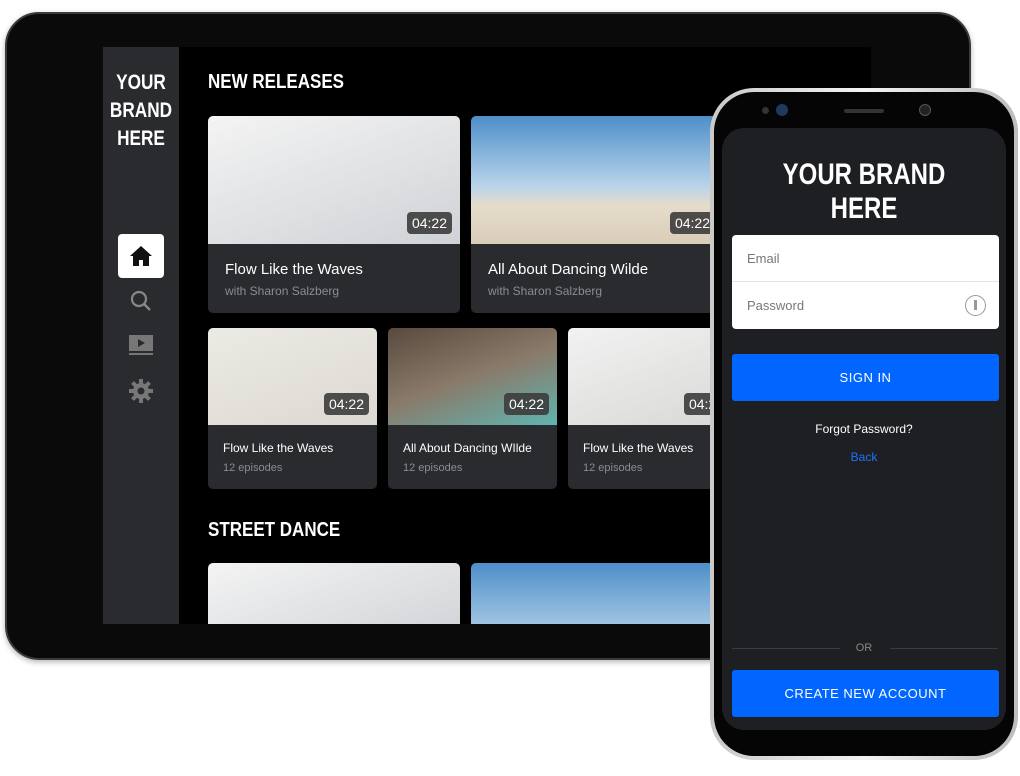 The image size is (1020, 776). Describe the element at coordinates (467, 448) in the screenshot. I see `card-title: All About Dancing WIlde` at that location.